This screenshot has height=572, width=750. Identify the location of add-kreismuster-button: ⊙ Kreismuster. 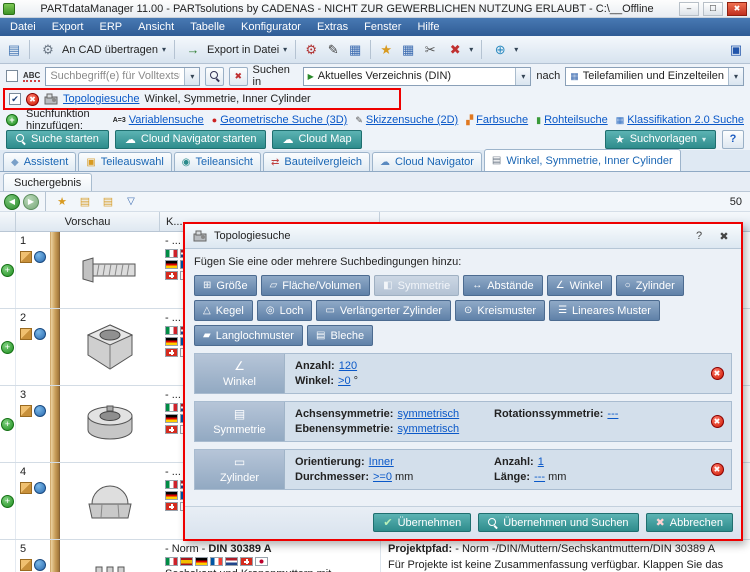
(500, 310).